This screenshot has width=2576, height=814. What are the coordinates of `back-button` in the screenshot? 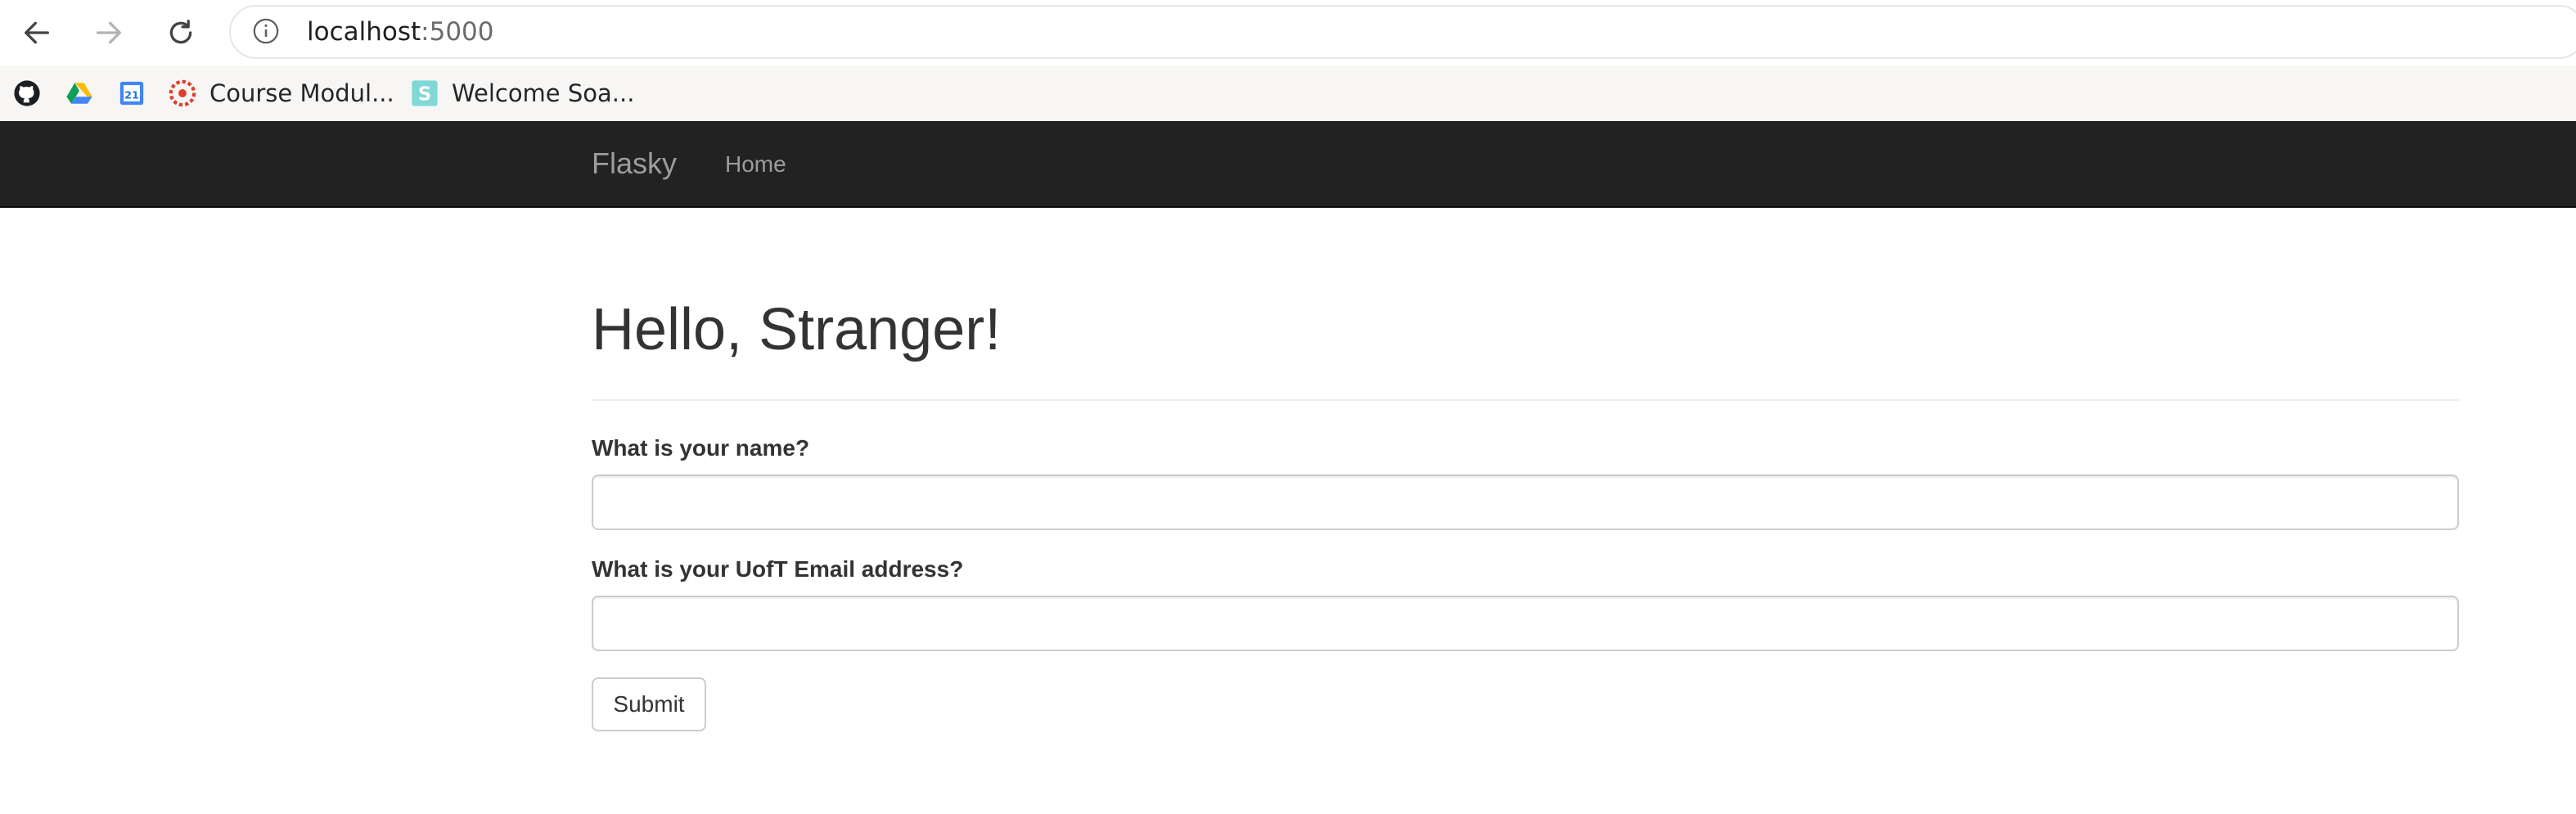 It's located at (37, 32).